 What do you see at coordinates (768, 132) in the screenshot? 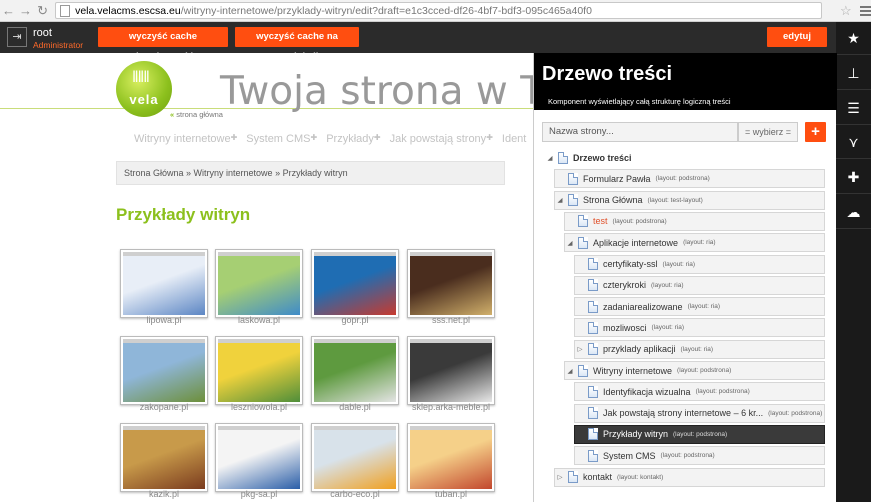
I see `layout-filter-select: = wybierz =` at bounding box center [768, 132].